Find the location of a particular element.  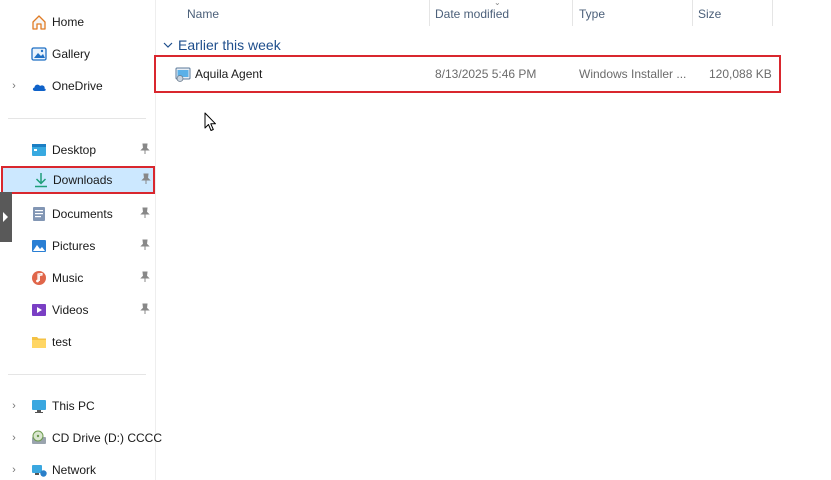

video-icon is located at coordinates (39, 310).